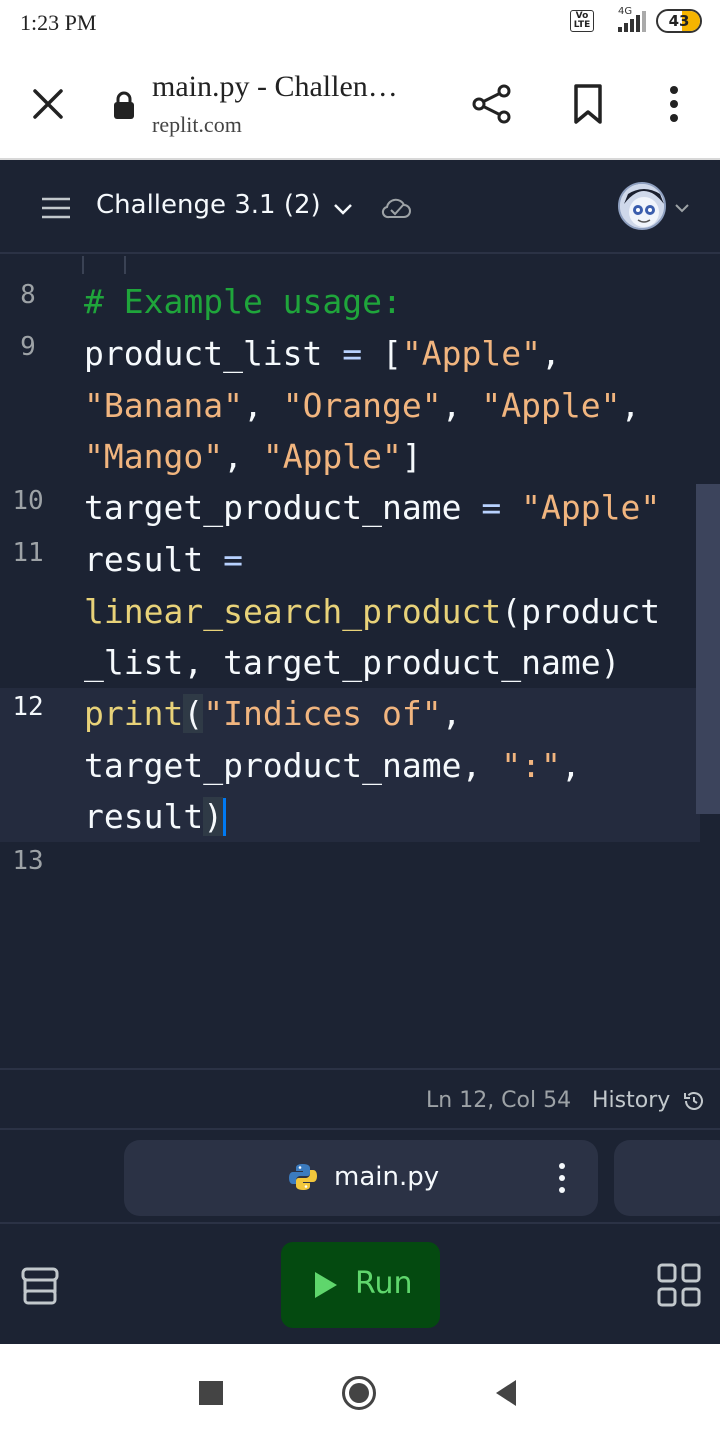 This screenshot has height=1440, width=720. I want to click on recents-icon, so click(211, 1393).